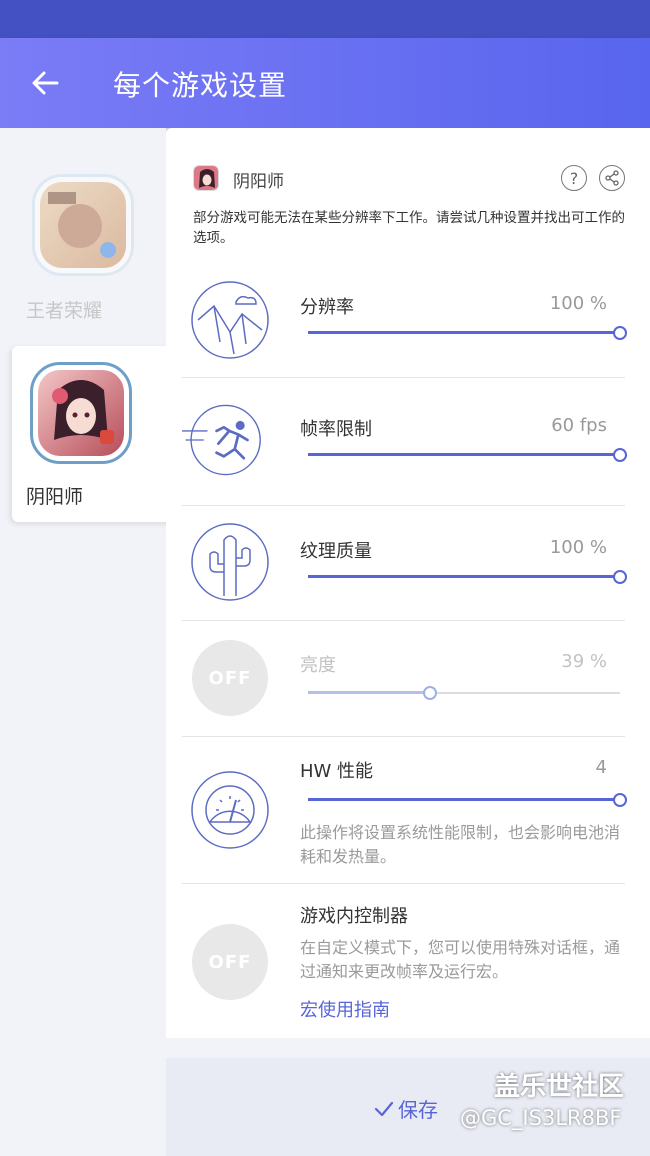 This screenshot has width=650, height=1156. Describe the element at coordinates (584, 661) in the screenshot. I see `setting-value: 39 %` at that location.